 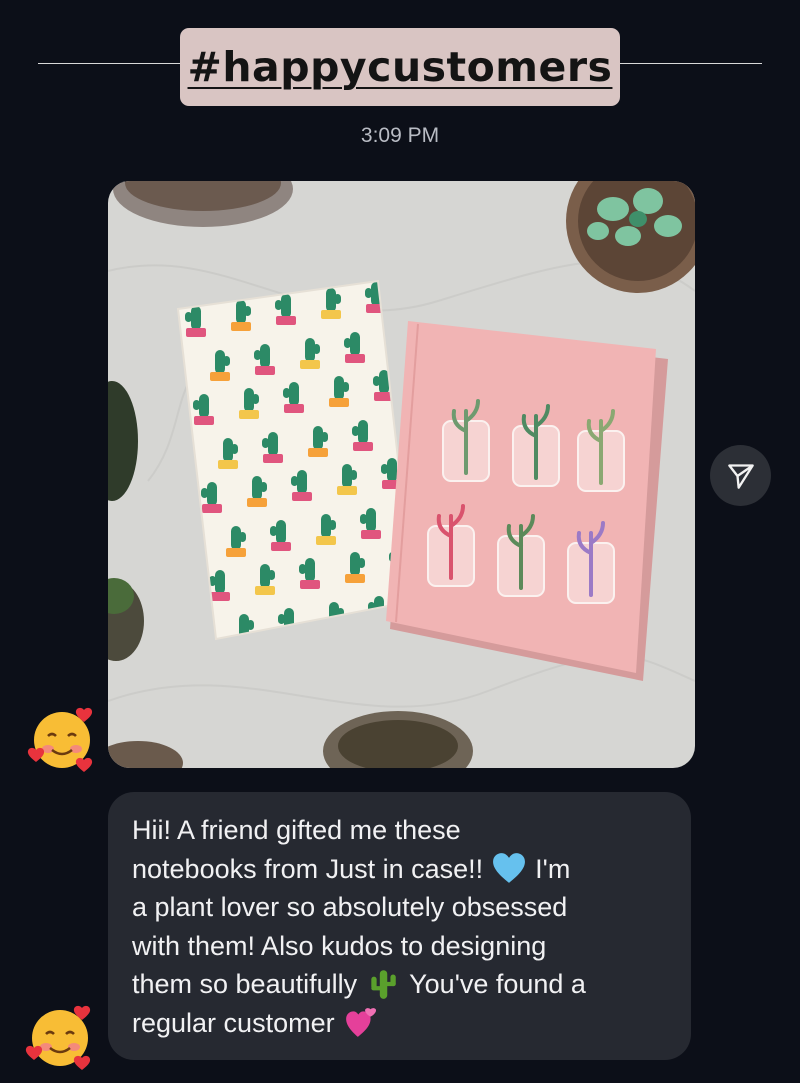 I want to click on message-text: a plant lover so absolutely obsessed, so click(x=350, y=907).